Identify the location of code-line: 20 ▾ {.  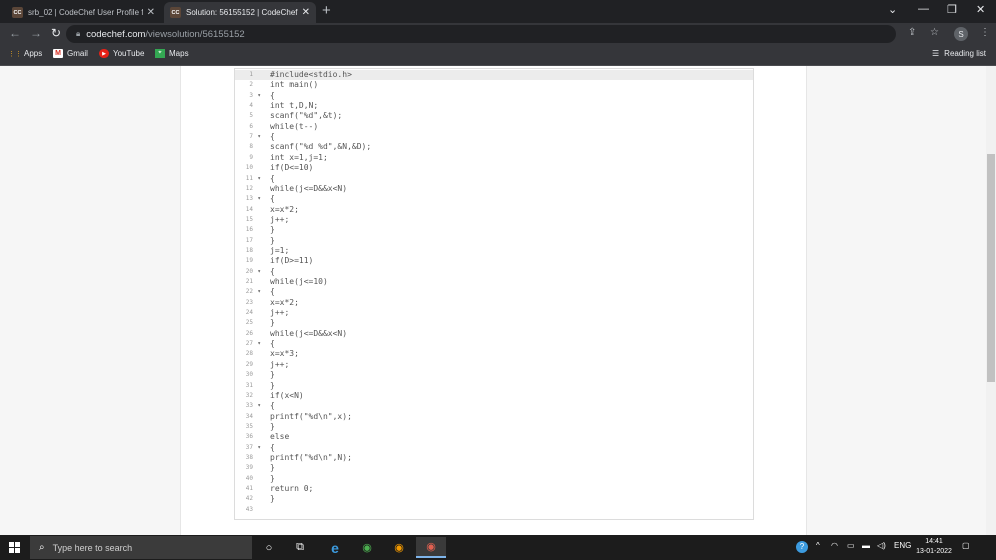
(494, 272).